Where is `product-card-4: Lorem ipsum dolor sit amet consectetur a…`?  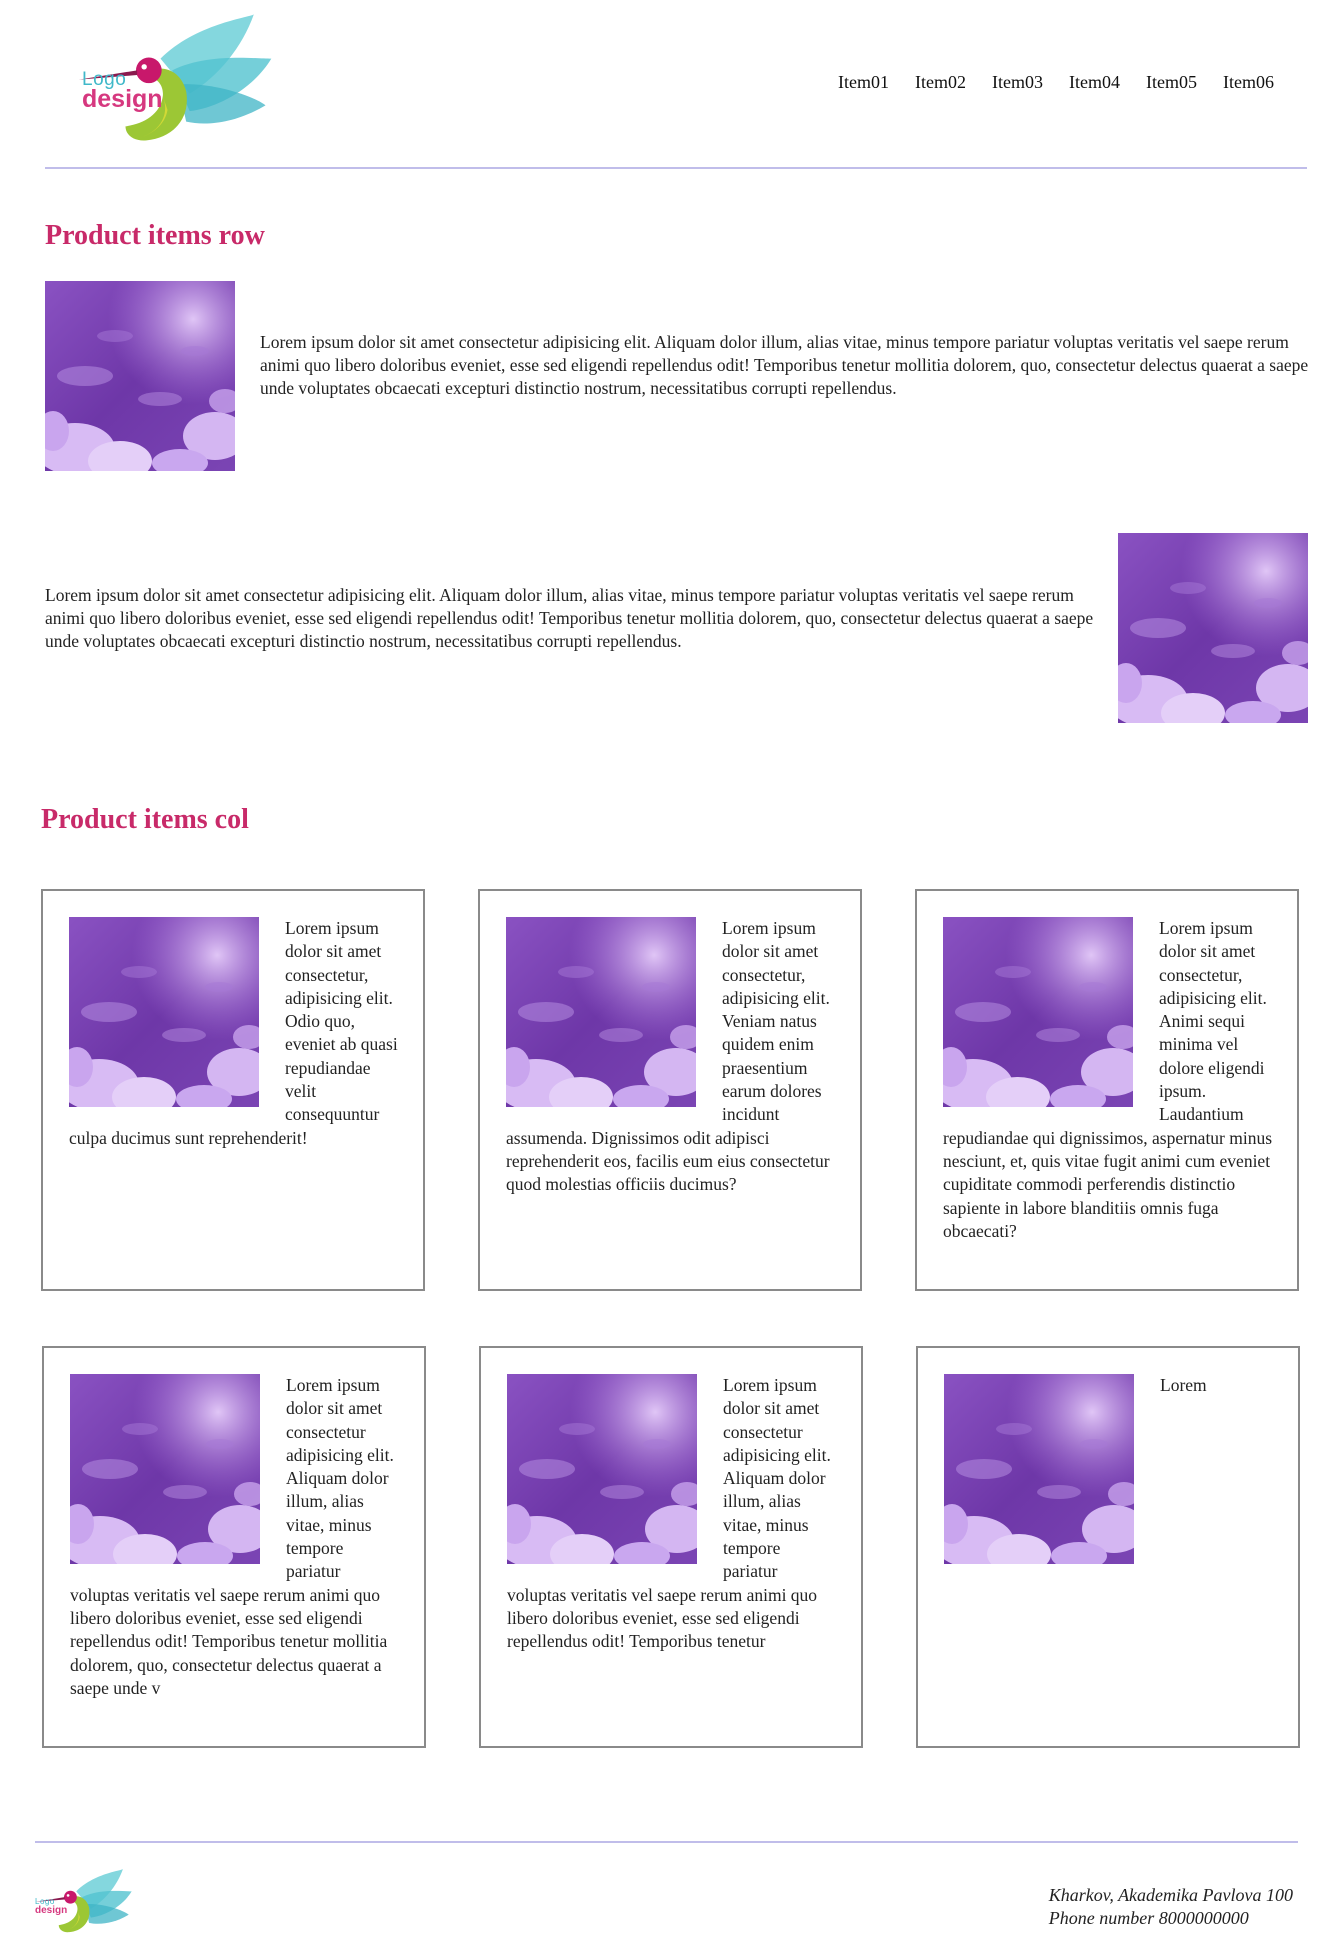 product-card-4: Lorem ipsum dolor sit amet consectetur a… is located at coordinates (234, 1547).